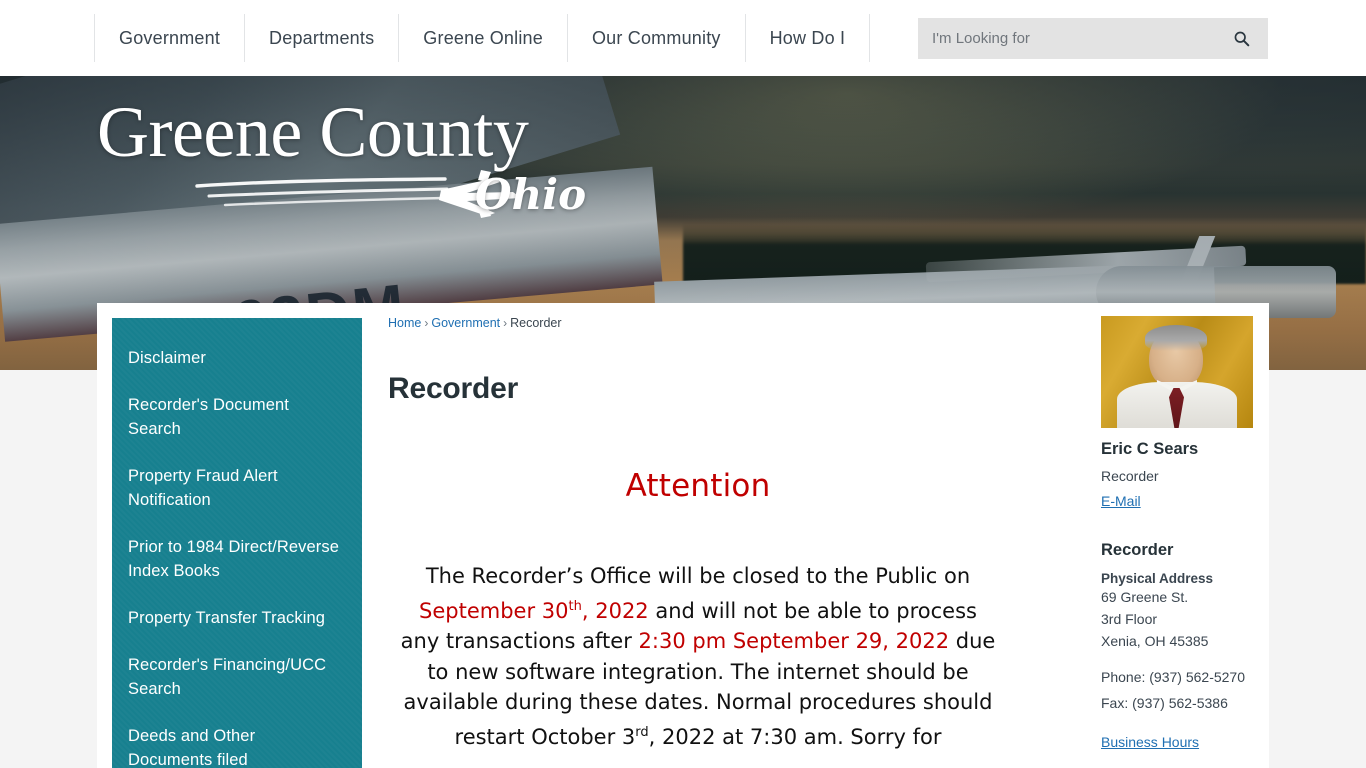 Image resolution: width=1366 pixels, height=768 pixels. I want to click on nav-label: How Do I, so click(807, 37).